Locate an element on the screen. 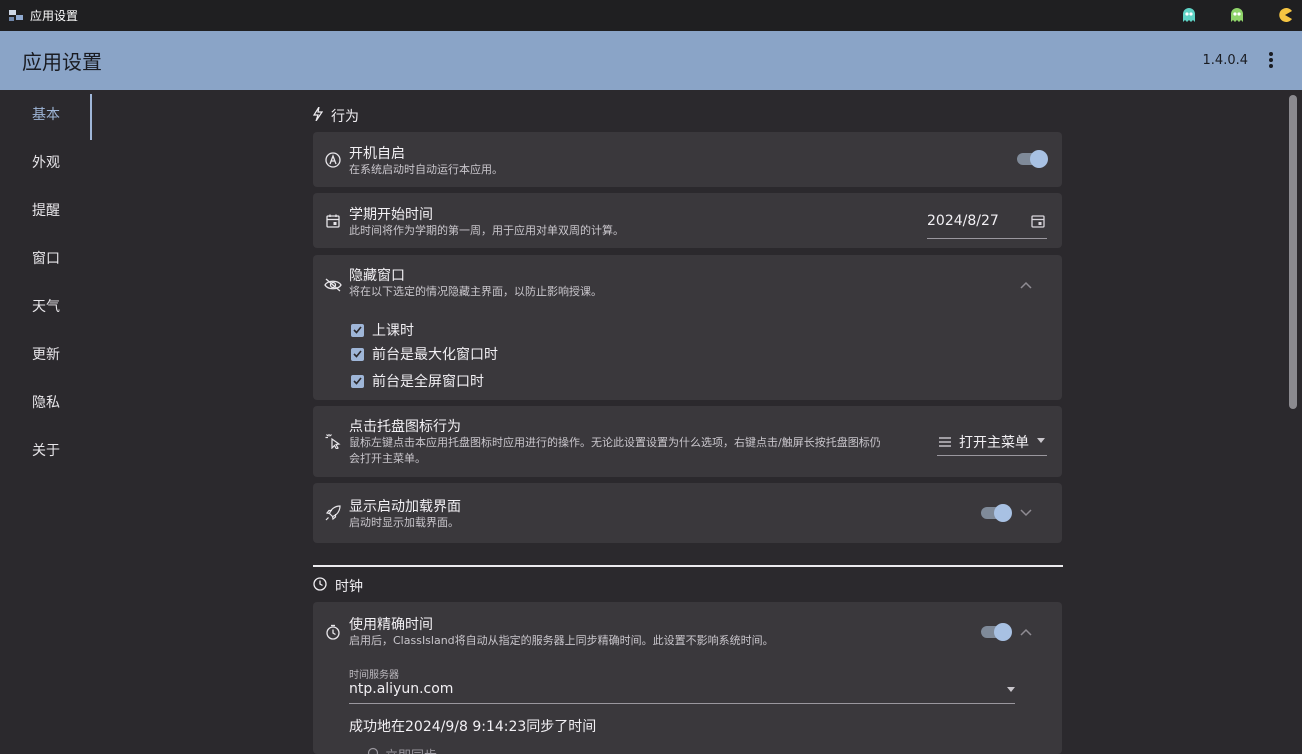 This screenshot has height=754, width=1302. section-clock-header: 时钟 is located at coordinates (338, 586).